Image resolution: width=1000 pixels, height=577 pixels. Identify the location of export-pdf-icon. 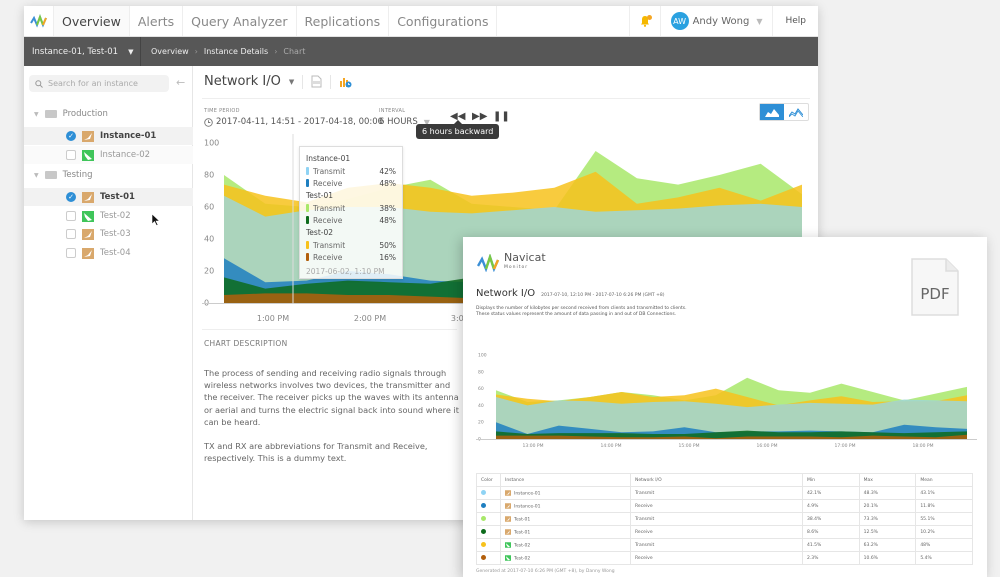
(316, 81).